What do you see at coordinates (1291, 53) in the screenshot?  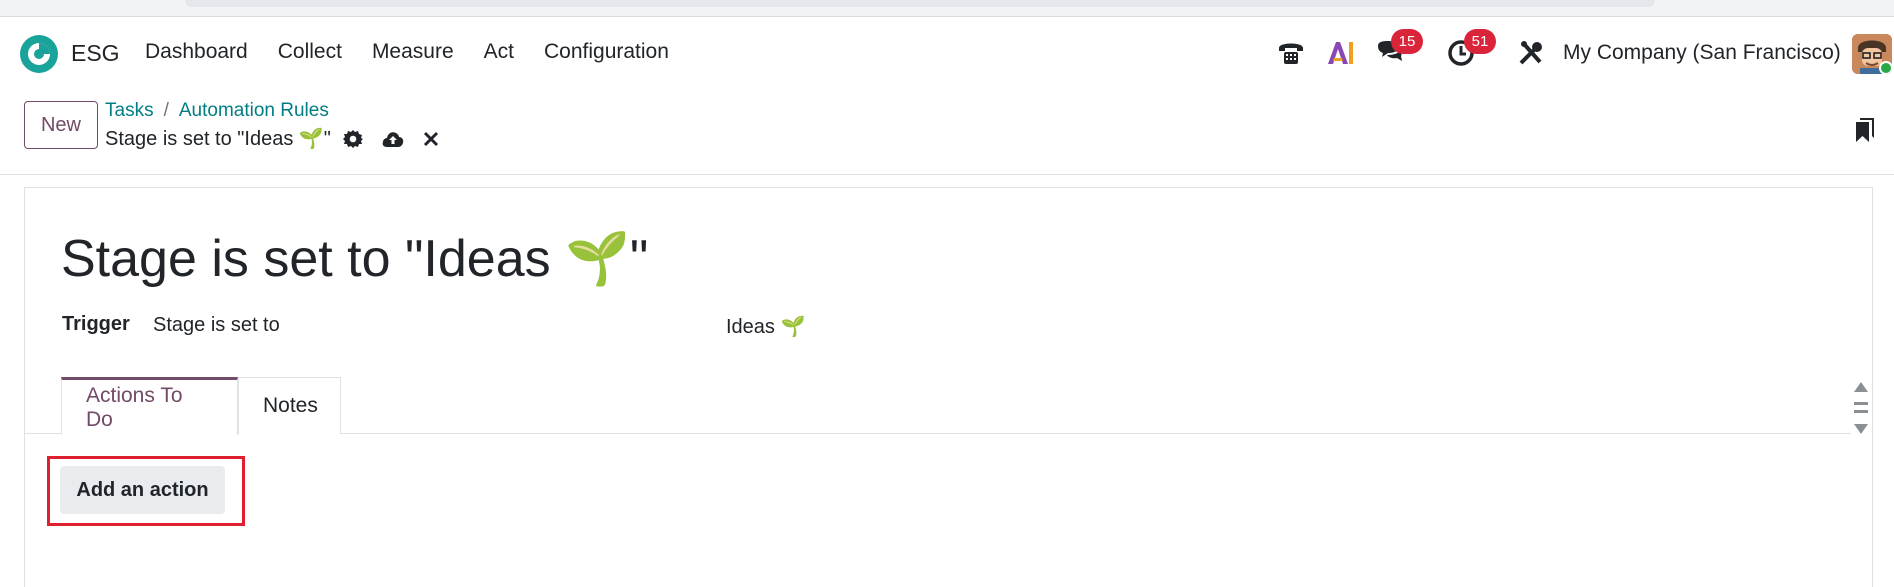 I see `phone-icon` at bounding box center [1291, 53].